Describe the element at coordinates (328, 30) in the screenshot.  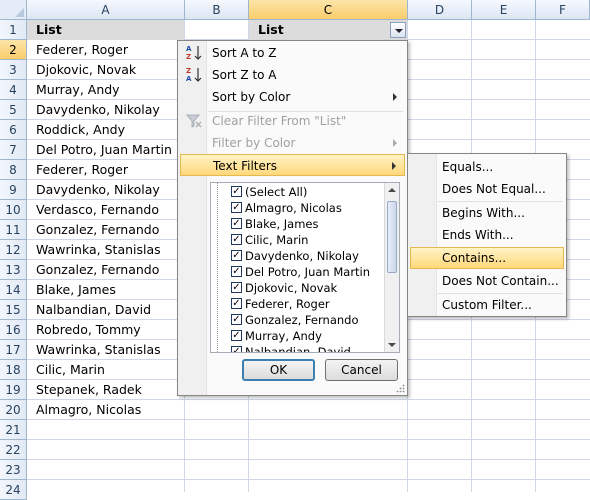
I see `cell-c1: List` at that location.